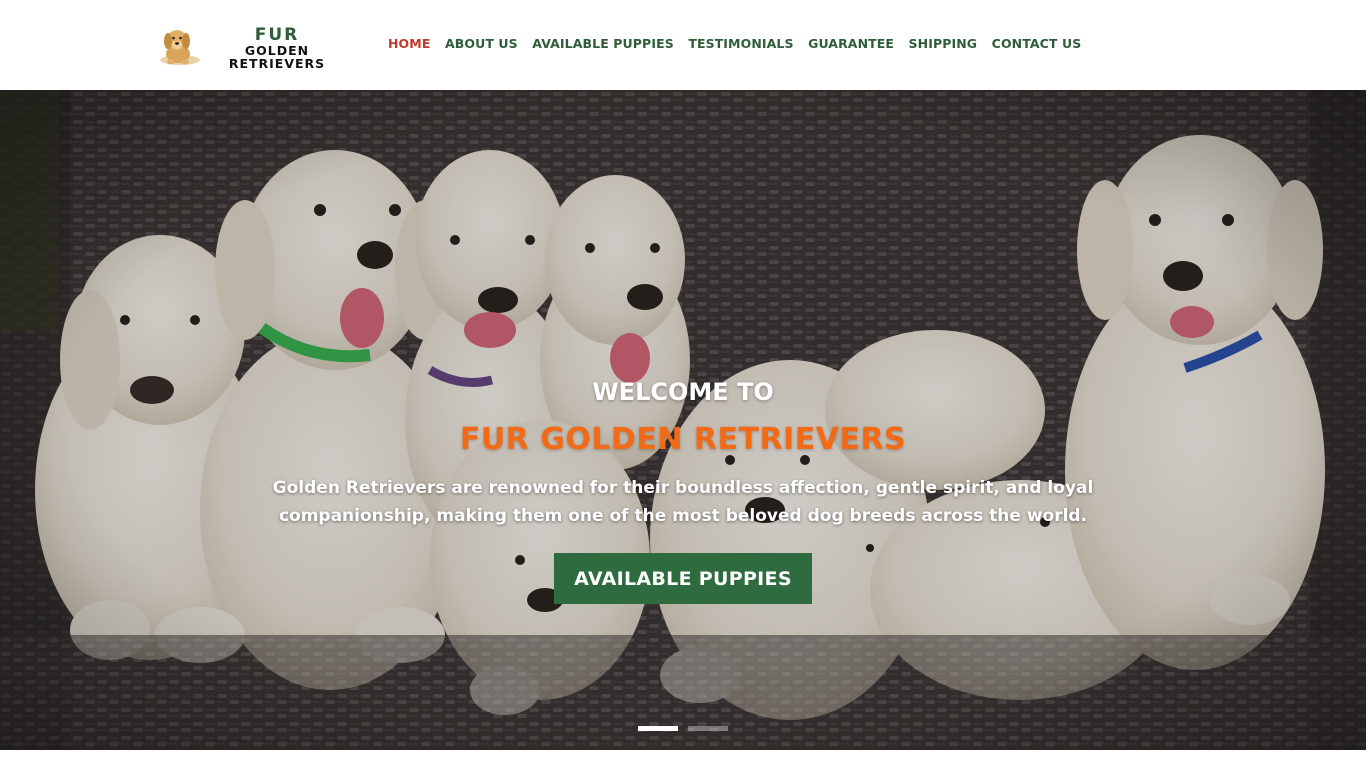 The width and height of the screenshot is (1366, 768). I want to click on logo-text: FUR GOLDEN RETRIEVERS, so click(277, 48).